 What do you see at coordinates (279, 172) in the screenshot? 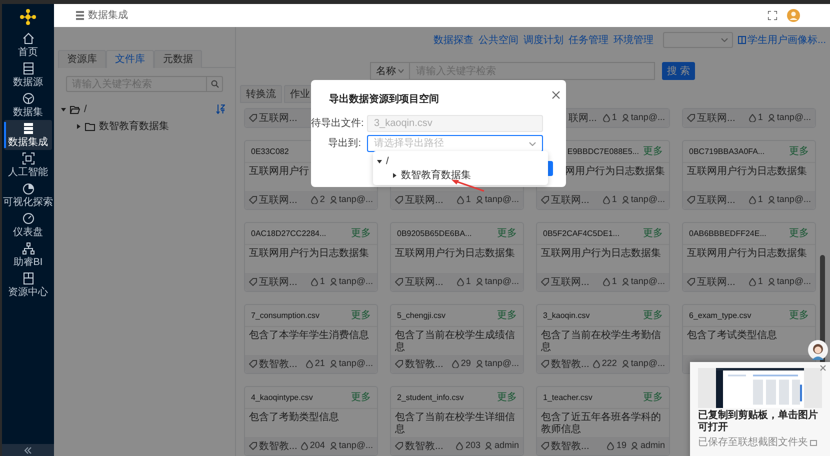
I see `card-description: 互联网用户行` at bounding box center [279, 172].